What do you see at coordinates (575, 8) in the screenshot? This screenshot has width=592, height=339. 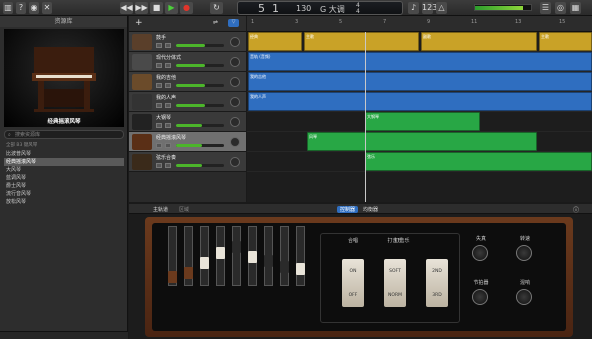 I see `media-browser-icon: ▦` at bounding box center [575, 8].